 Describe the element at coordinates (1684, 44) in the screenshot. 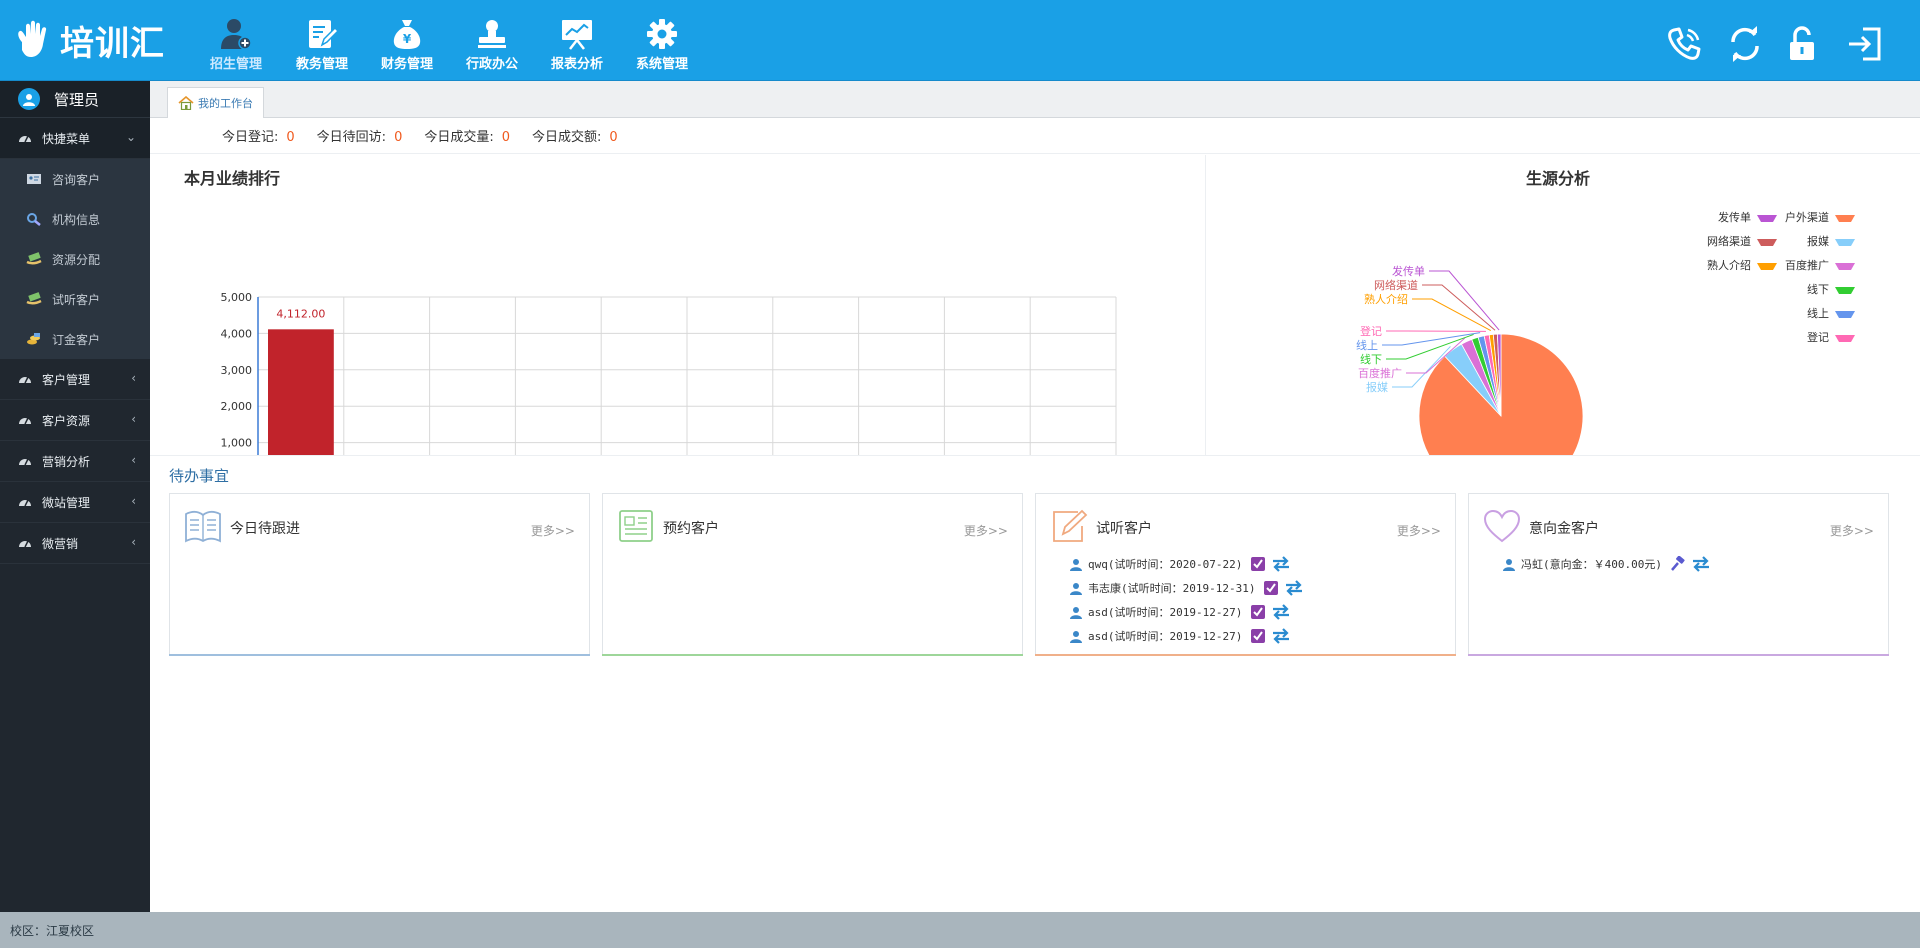

I see `phone-icon` at that location.